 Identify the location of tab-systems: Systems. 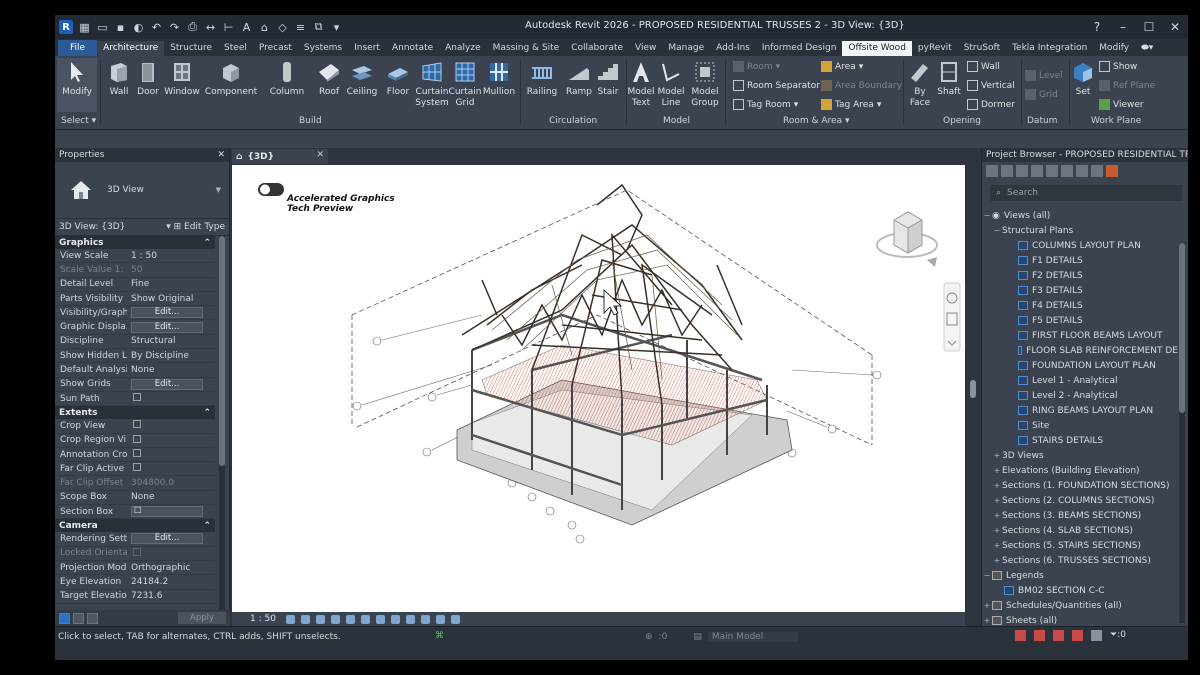
(323, 48).